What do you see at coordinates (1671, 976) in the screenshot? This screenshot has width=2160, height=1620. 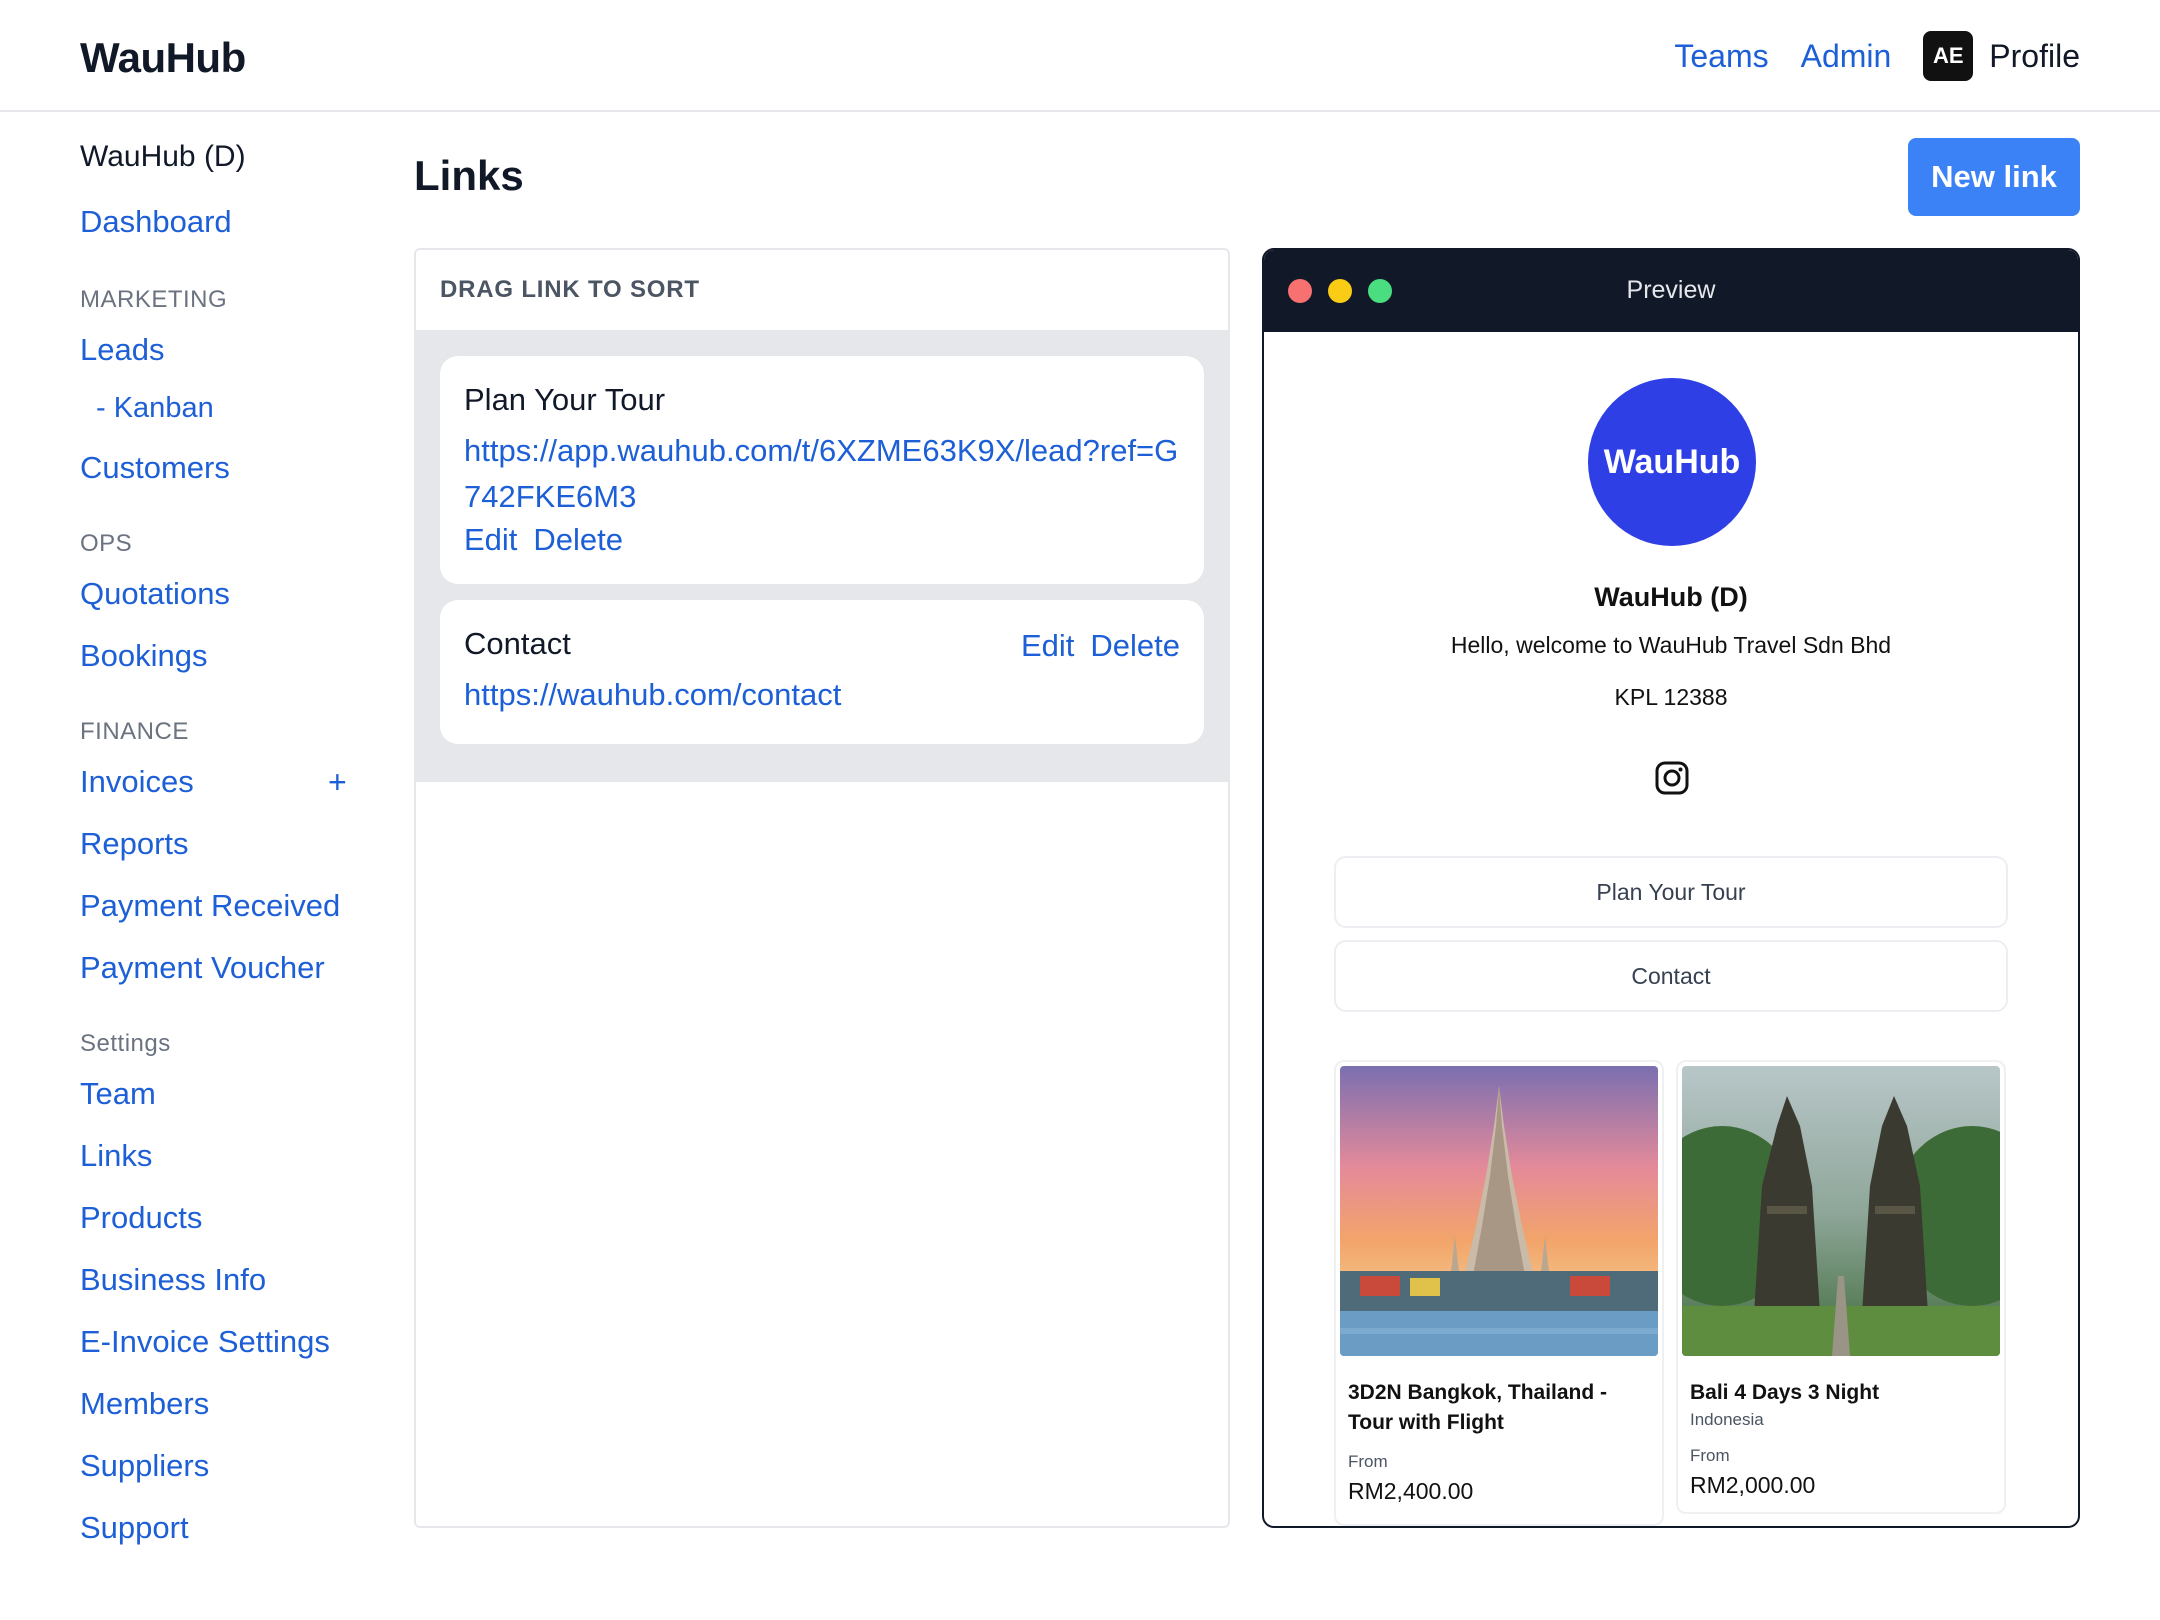 I see `preview-link-button-contact: Contact` at bounding box center [1671, 976].